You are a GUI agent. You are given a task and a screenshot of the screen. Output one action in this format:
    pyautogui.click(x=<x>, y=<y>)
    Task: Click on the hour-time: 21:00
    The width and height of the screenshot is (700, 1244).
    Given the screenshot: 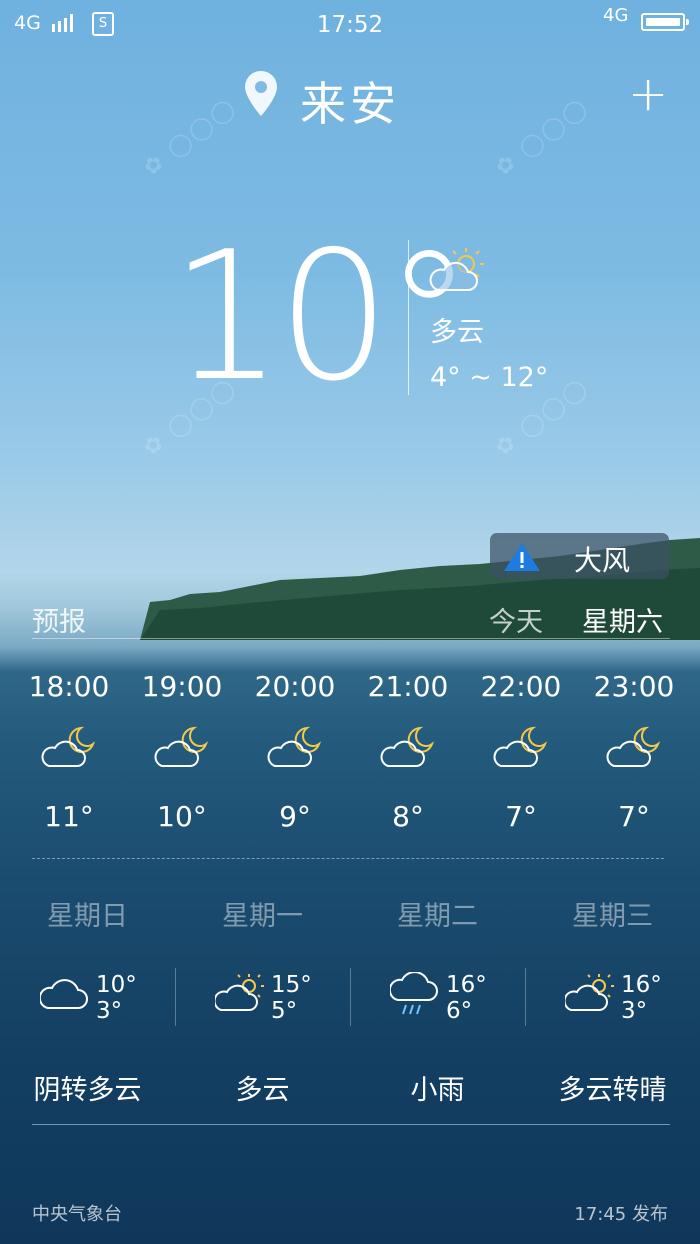 What is the action you would take?
    pyautogui.click(x=408, y=686)
    